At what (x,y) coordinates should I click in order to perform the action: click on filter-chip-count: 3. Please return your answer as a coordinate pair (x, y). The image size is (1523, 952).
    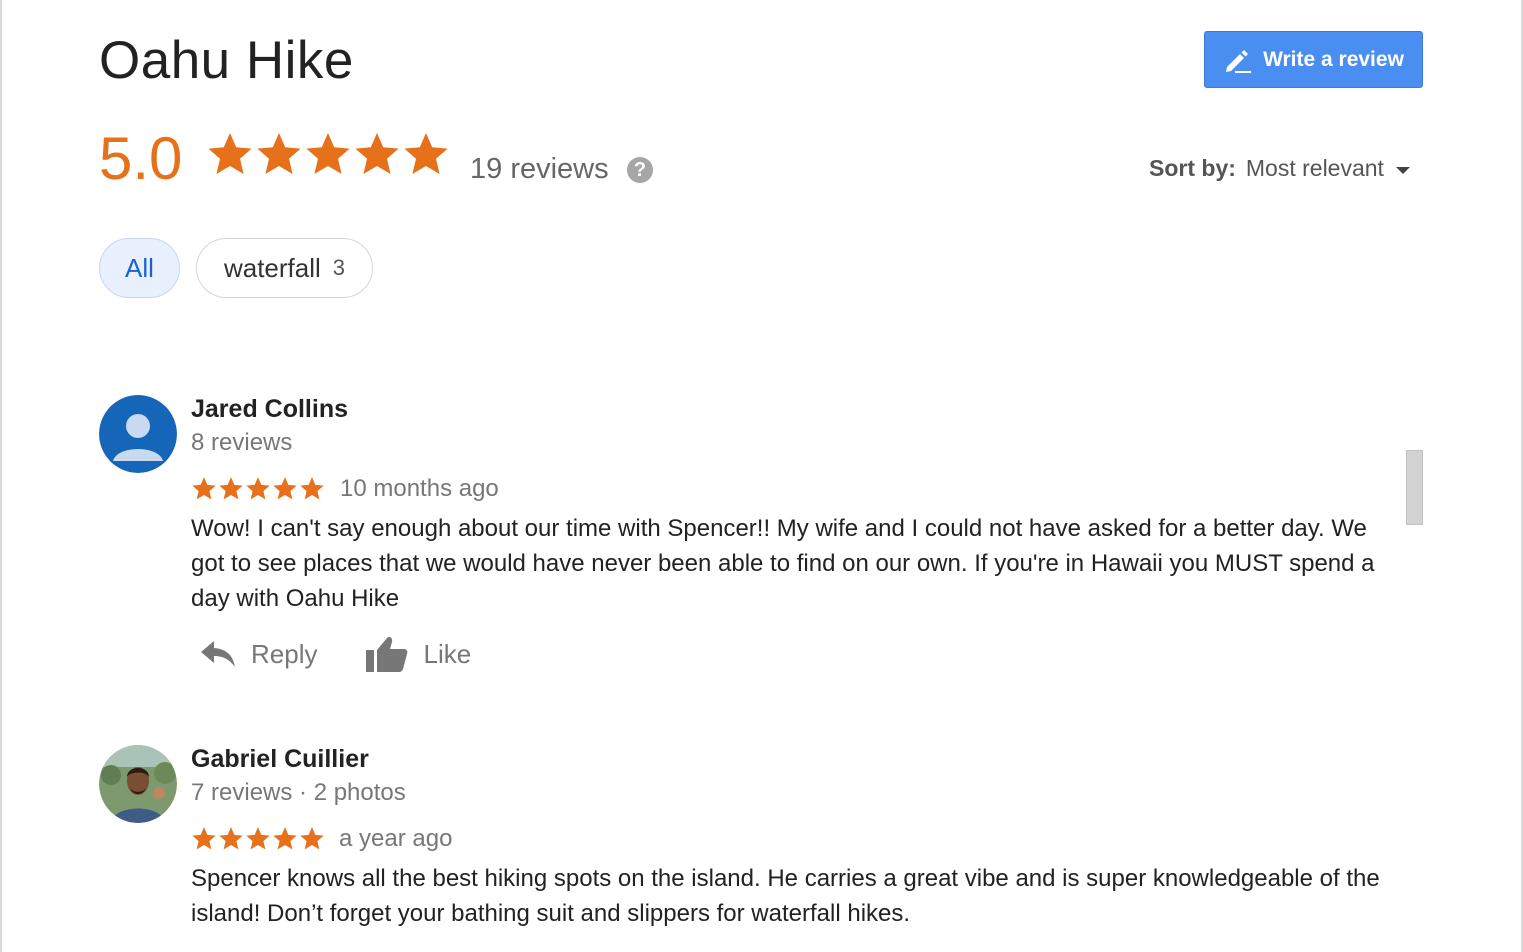
    Looking at the image, I should click on (339, 267).